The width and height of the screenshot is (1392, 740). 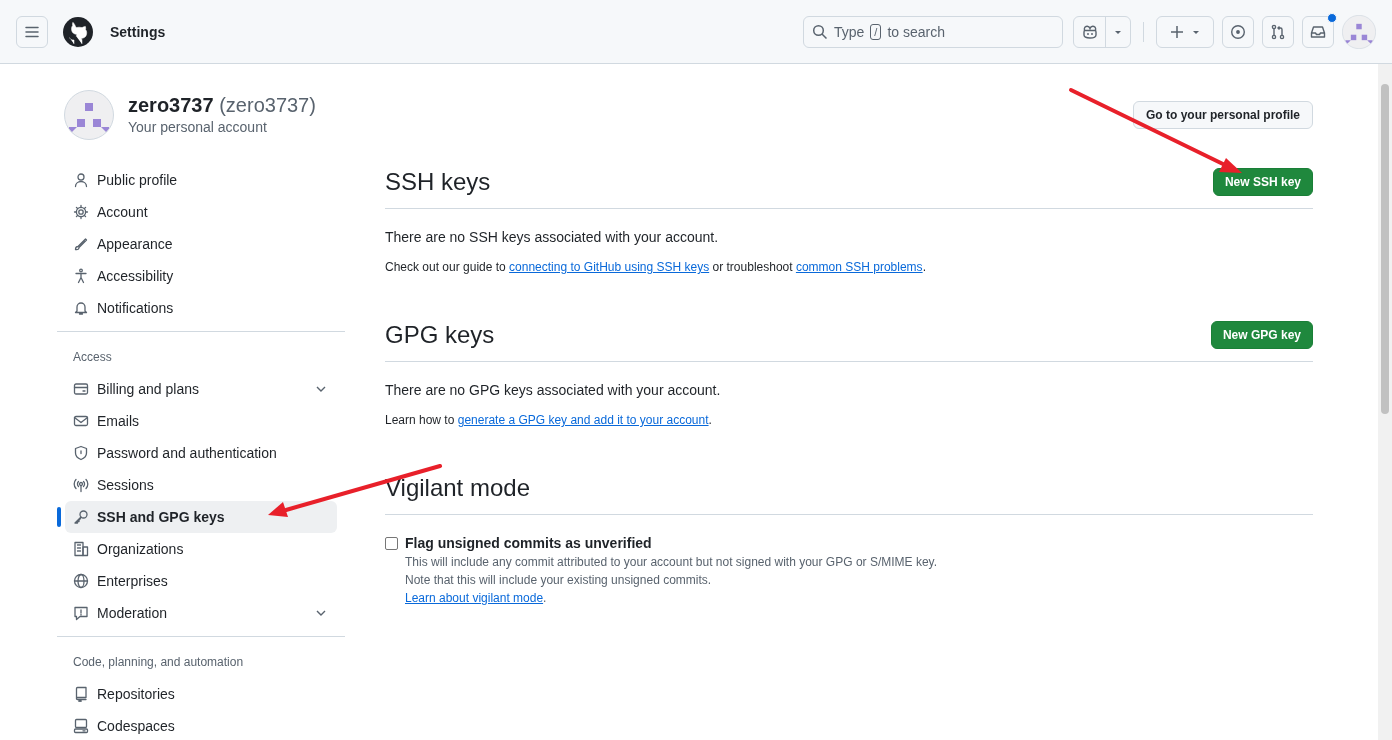 I want to click on create-new-button, so click(x=1185, y=31).